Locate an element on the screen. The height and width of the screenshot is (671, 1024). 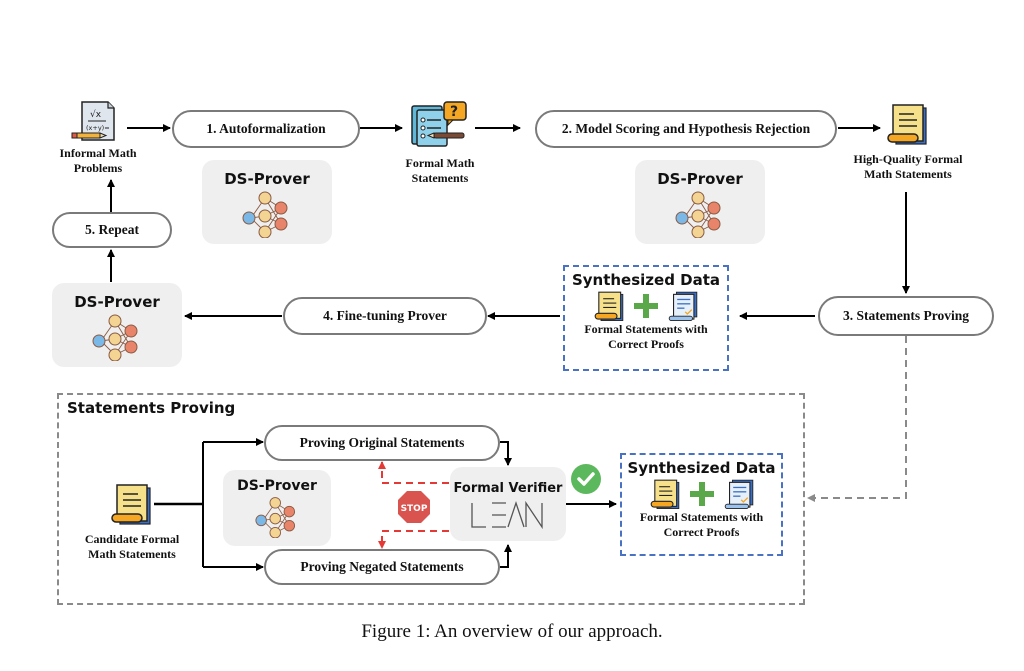
formal-statements-text: Formal Math Statements is located at coordinates (440, 170).